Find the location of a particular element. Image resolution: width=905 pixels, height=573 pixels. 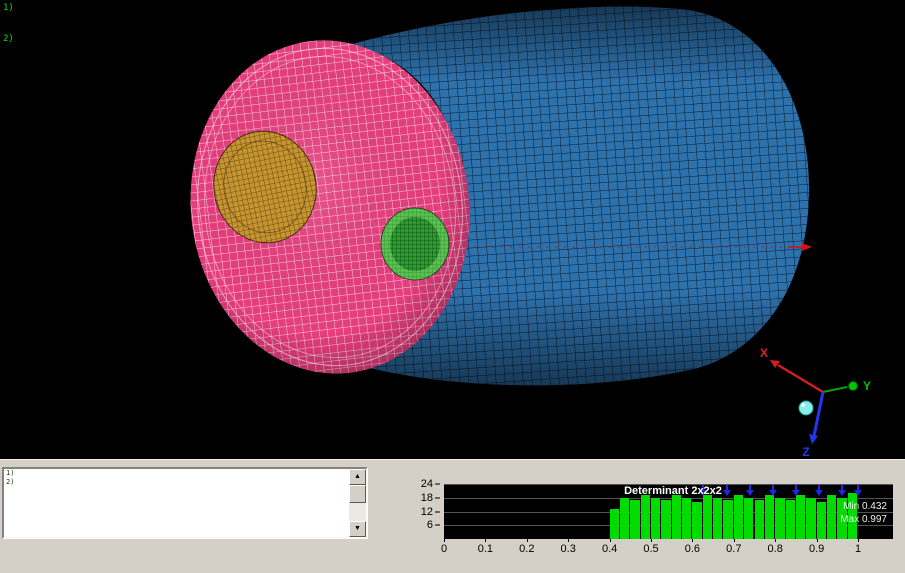

x-tick-label: 0 is located at coordinates (444, 549).